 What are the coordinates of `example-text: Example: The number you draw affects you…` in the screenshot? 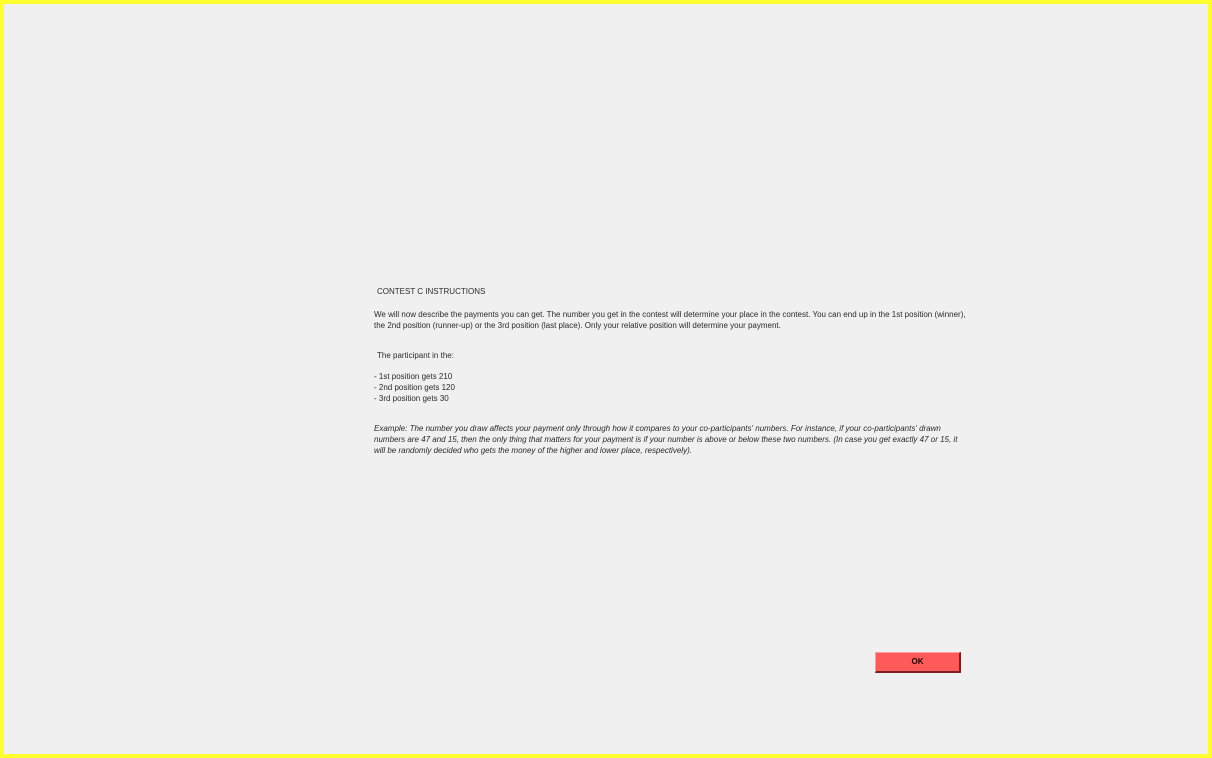 It's located at (666, 439).